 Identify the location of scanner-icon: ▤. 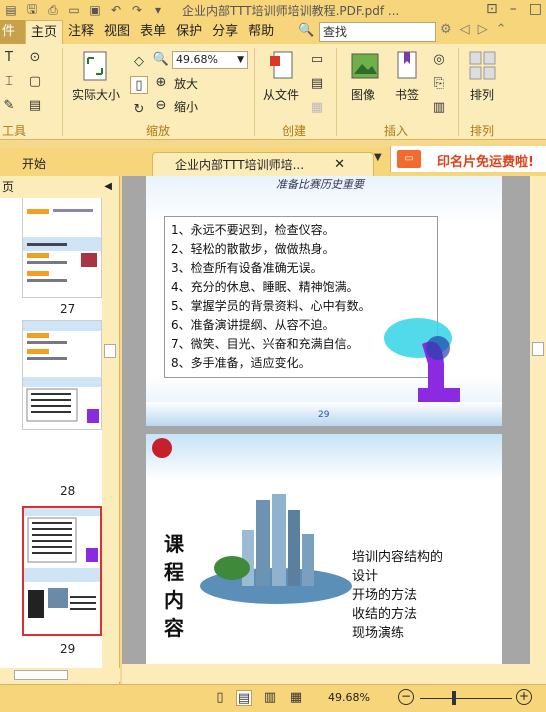
(317, 83).